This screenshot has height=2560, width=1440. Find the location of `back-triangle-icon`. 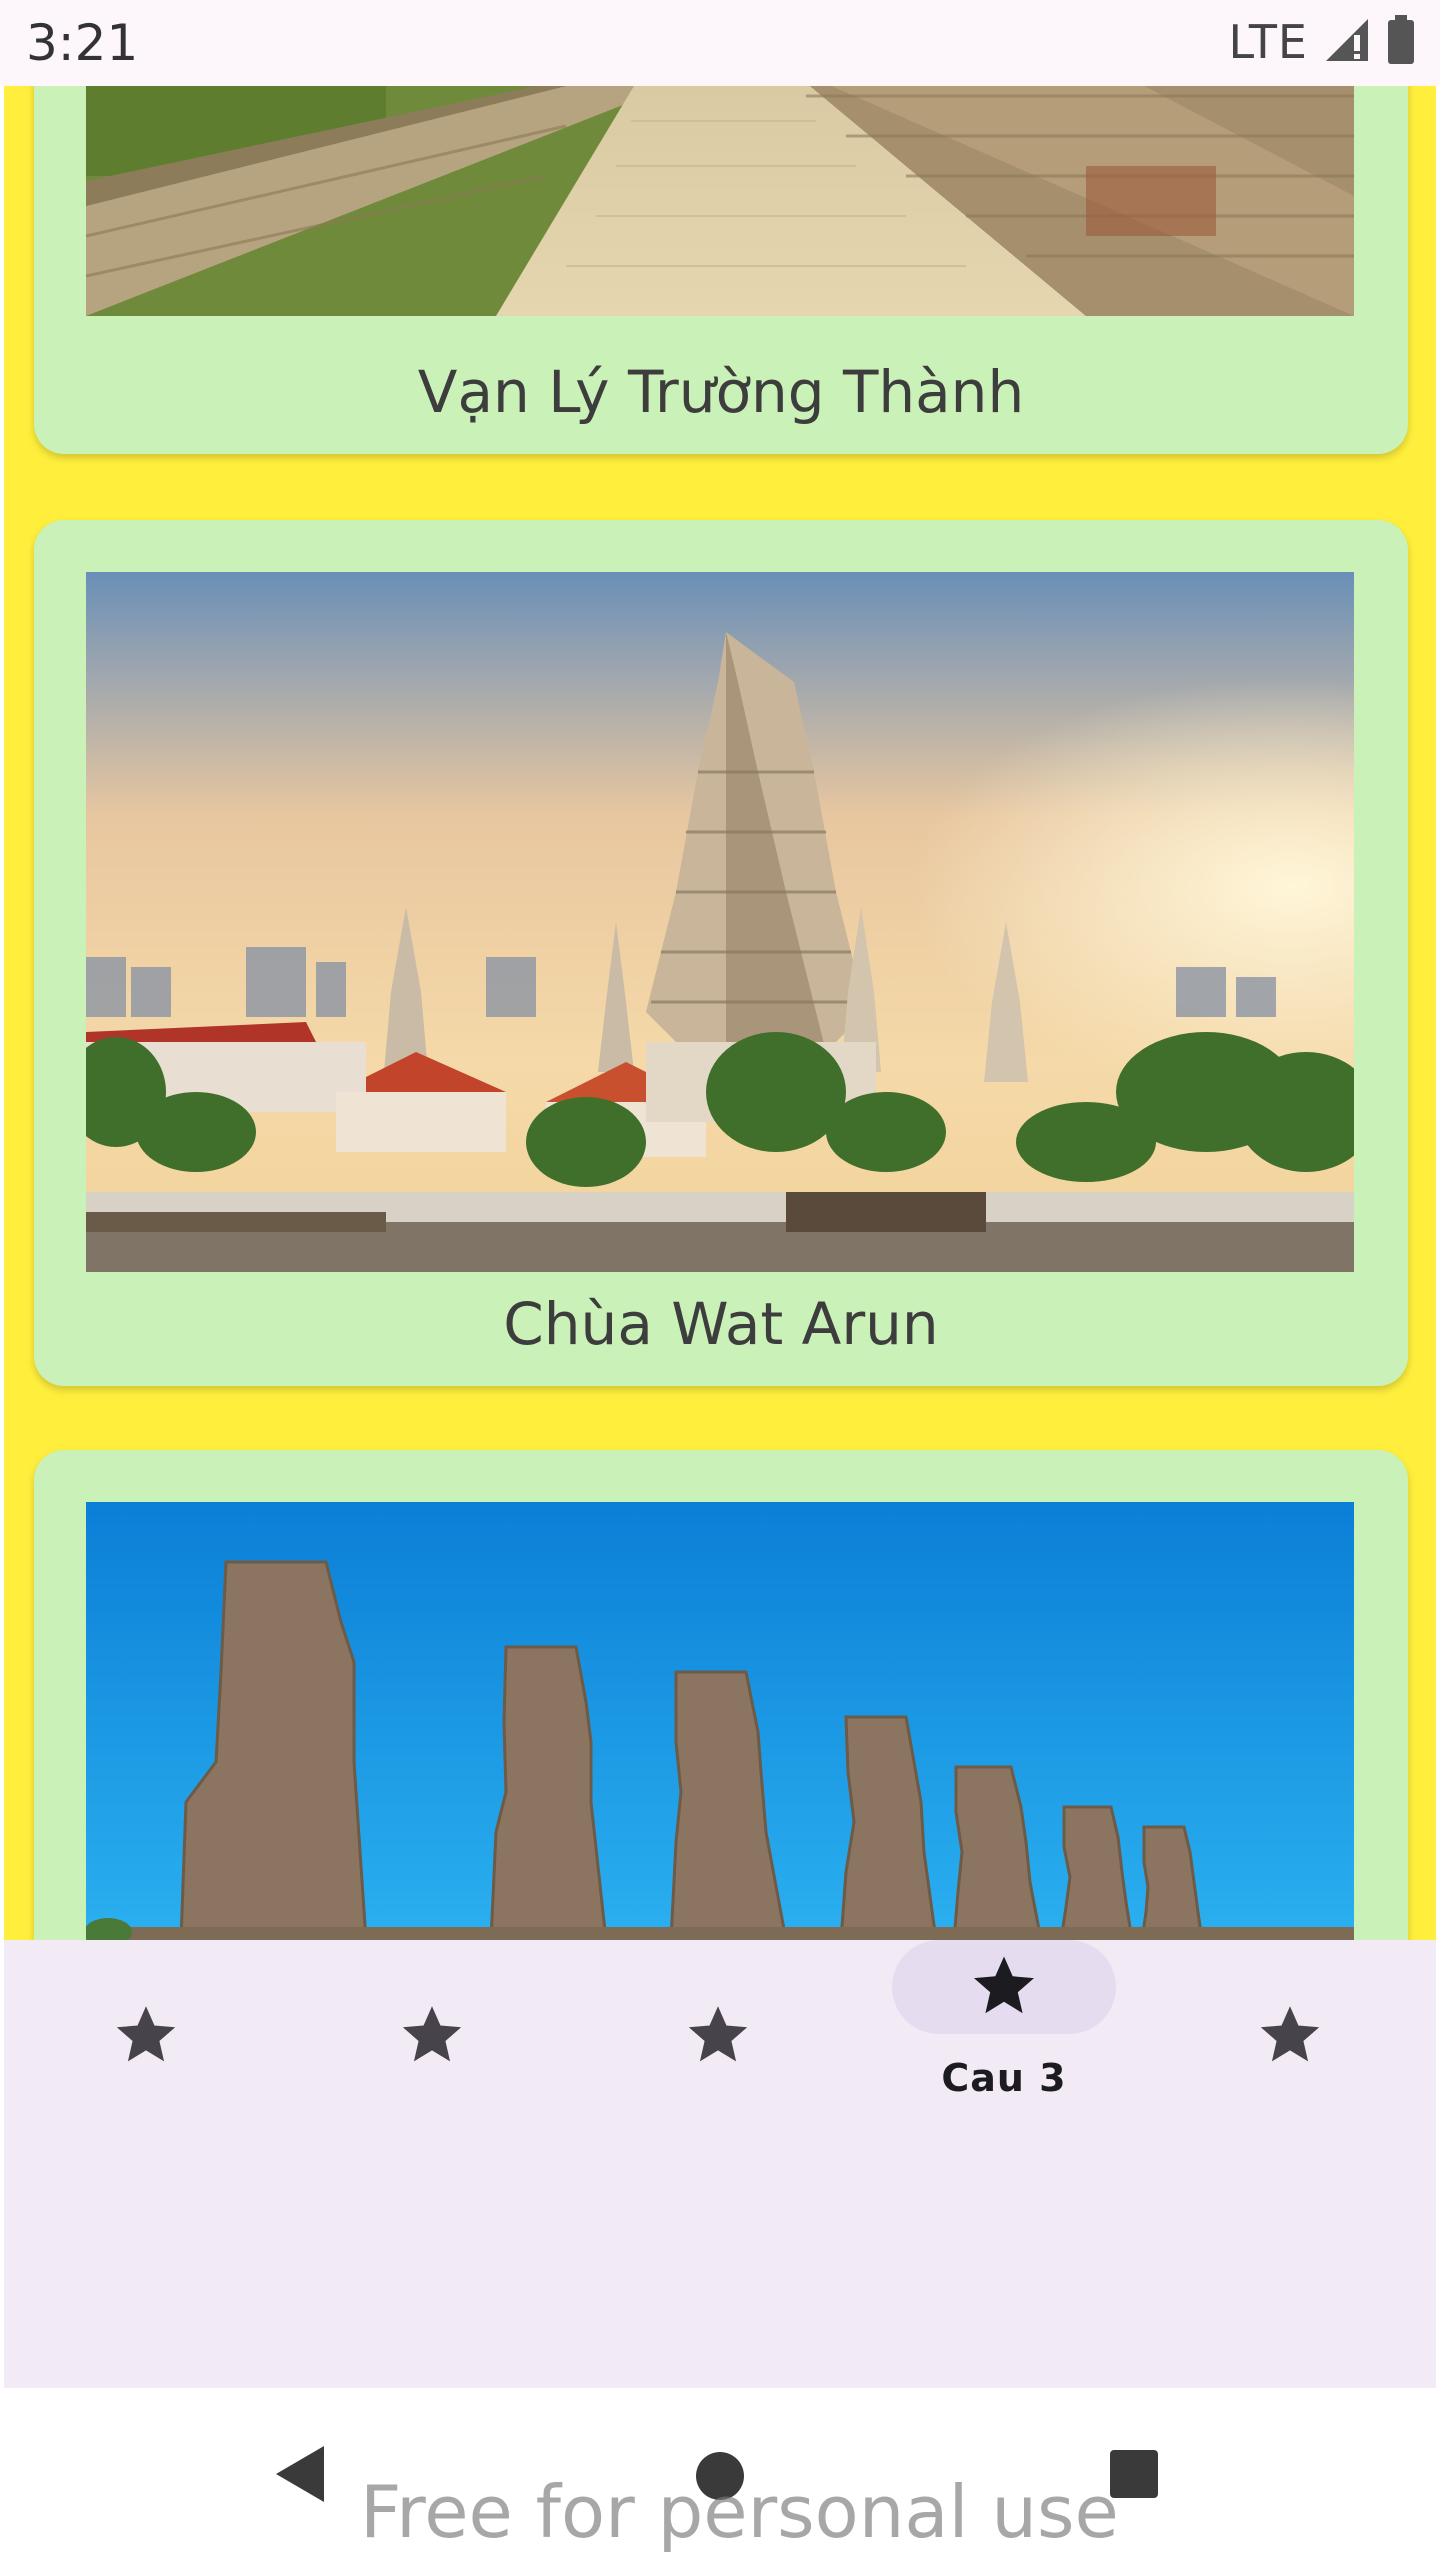

back-triangle-icon is located at coordinates (300, 2476).